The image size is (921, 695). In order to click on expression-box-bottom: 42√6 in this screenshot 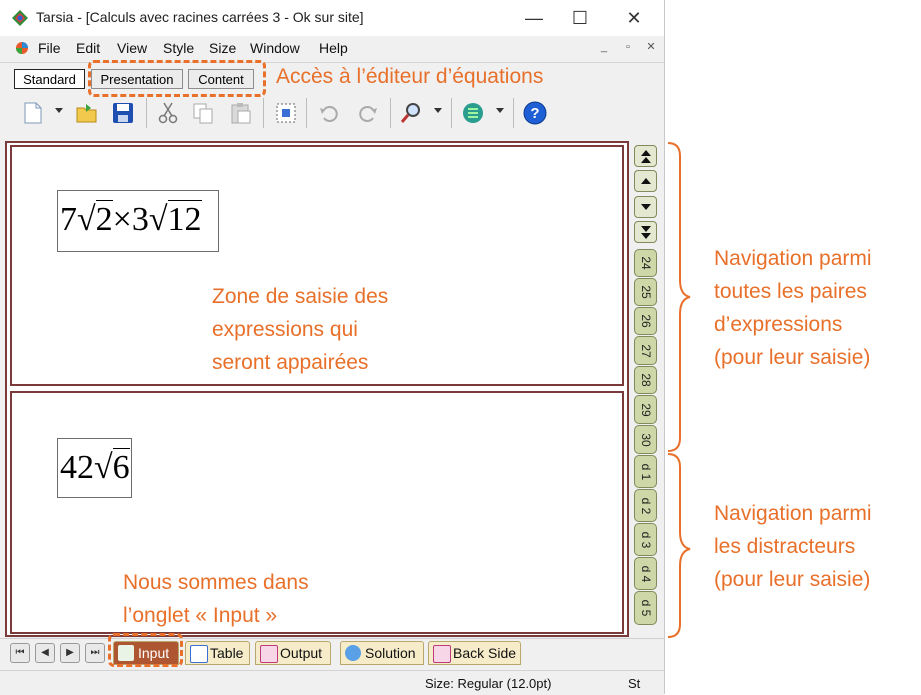, I will do `click(94, 468)`.